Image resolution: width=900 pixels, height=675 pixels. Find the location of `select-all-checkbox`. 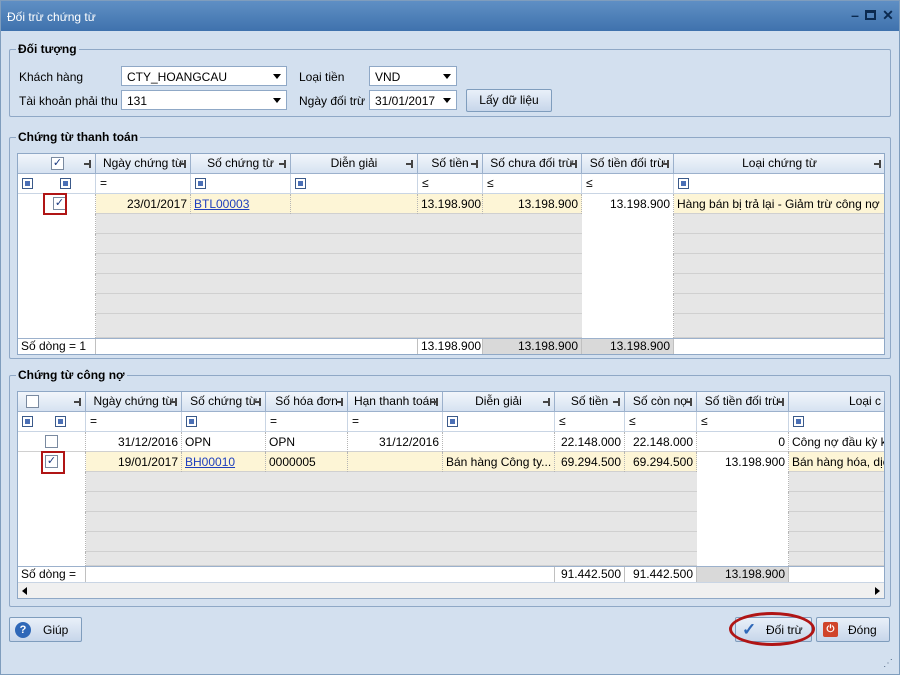

select-all-checkbox is located at coordinates (32, 401).